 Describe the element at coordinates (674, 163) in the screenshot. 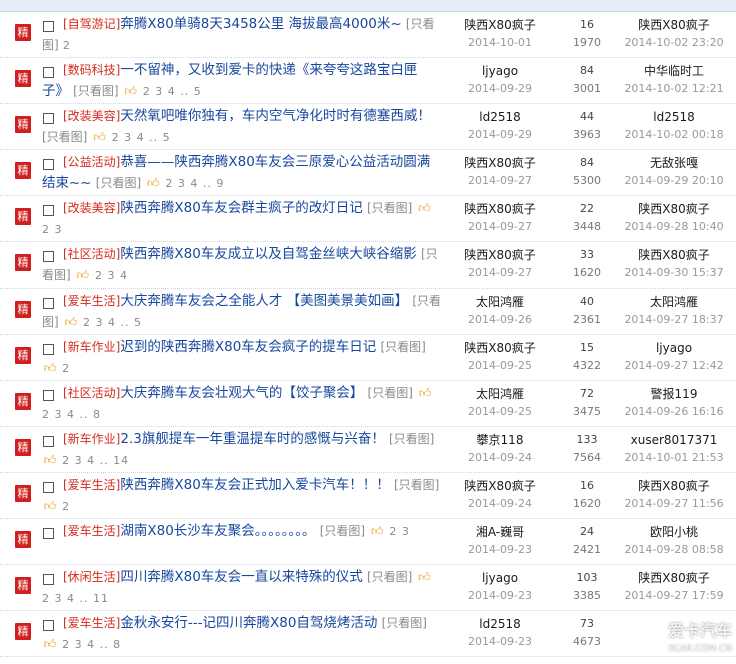

I see `last-reply-user-link: 无敌张嘎` at that location.